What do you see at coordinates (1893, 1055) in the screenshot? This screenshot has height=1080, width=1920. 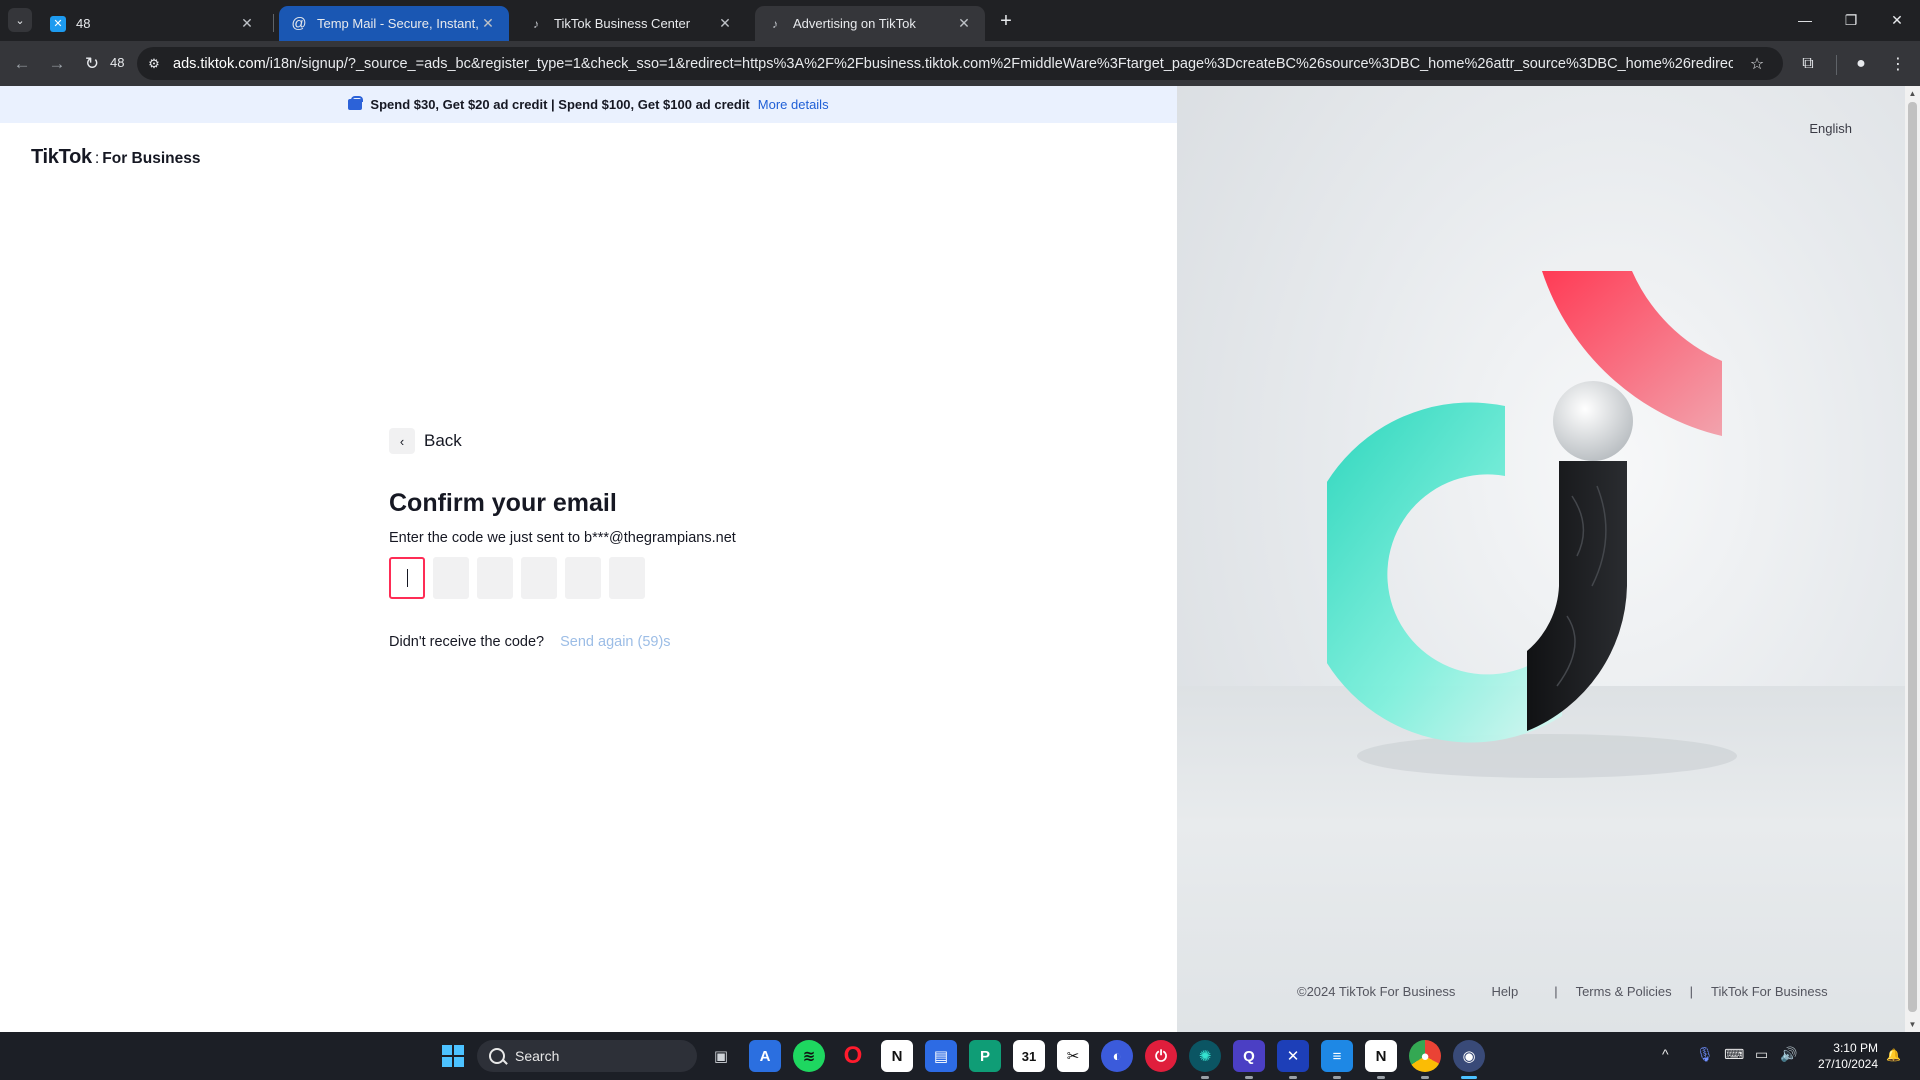 I see `notification-bell-icon: 🔔` at bounding box center [1893, 1055].